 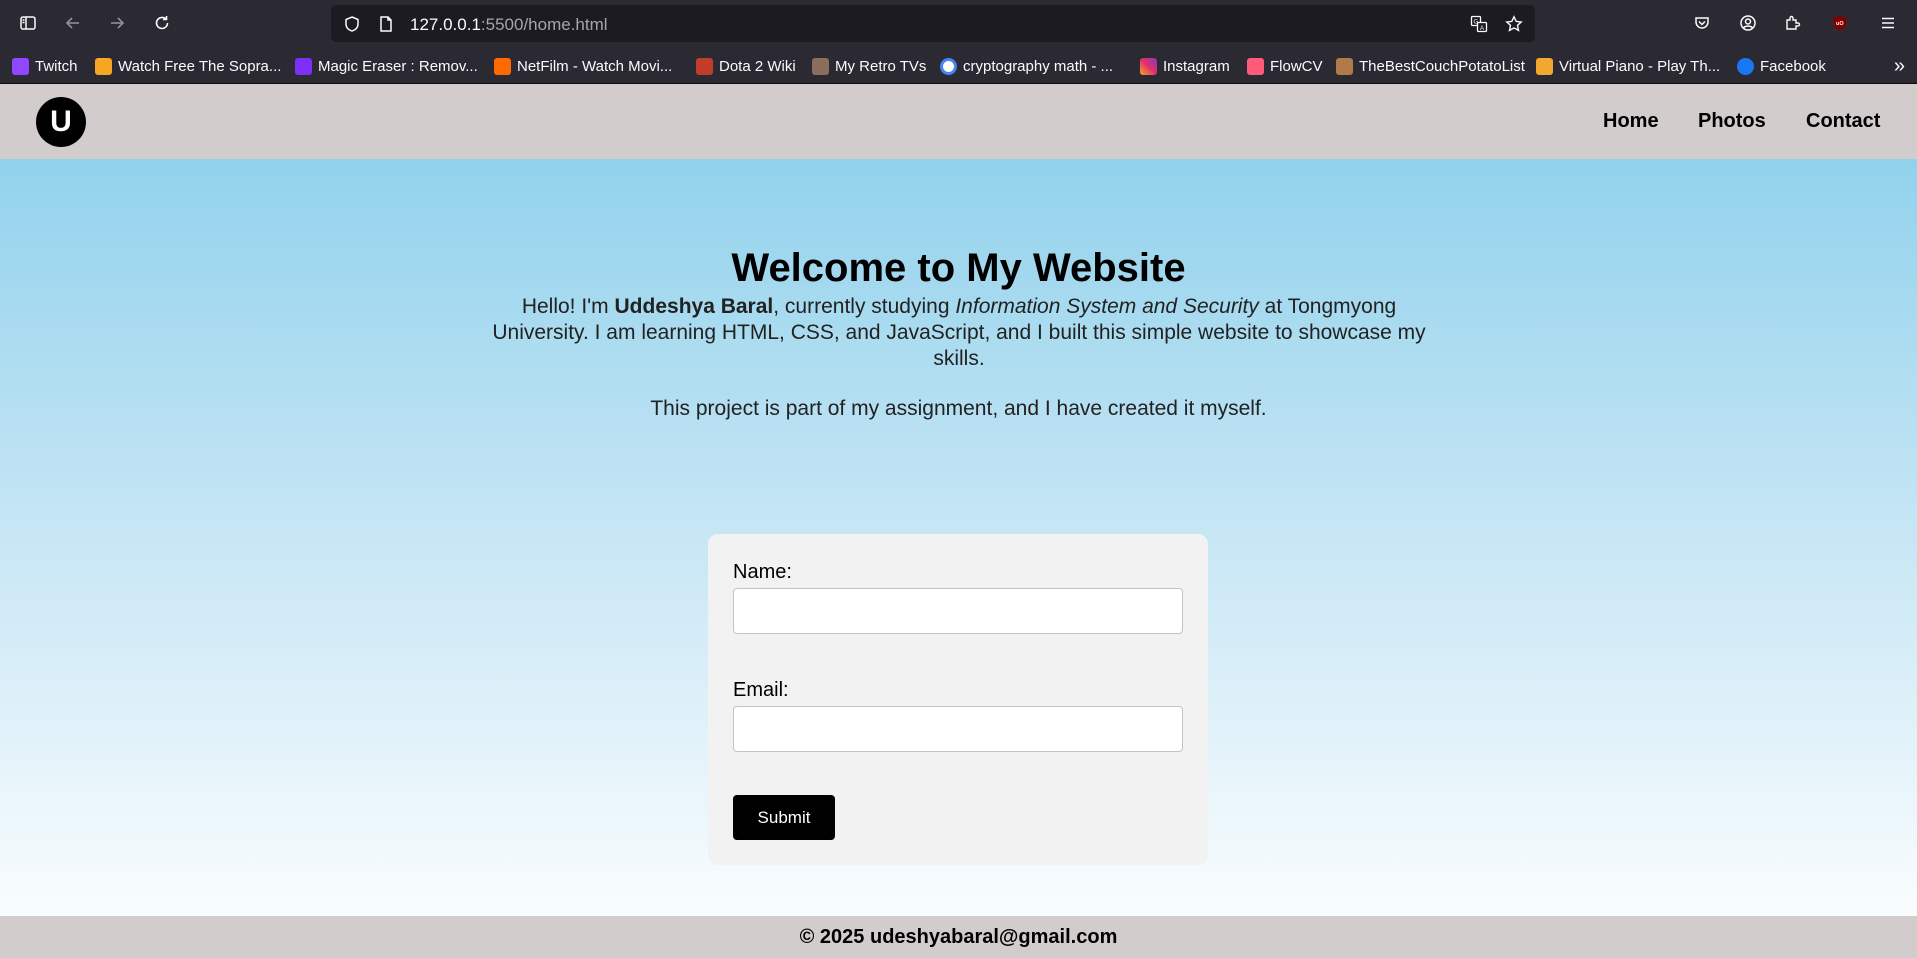 I want to click on bookmark-dota2-wiki: Dota 2 Wiki, so click(x=746, y=66).